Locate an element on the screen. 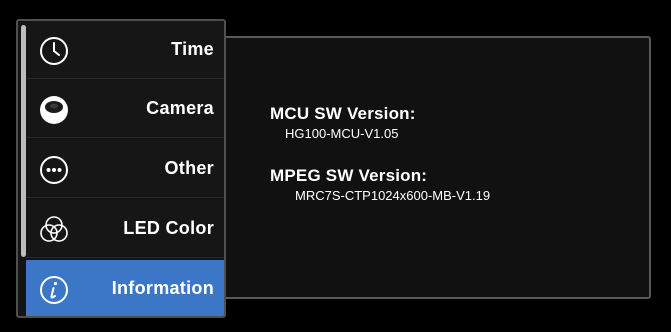 The height and width of the screenshot is (332, 671). camera-lens-icon is located at coordinates (54, 110).